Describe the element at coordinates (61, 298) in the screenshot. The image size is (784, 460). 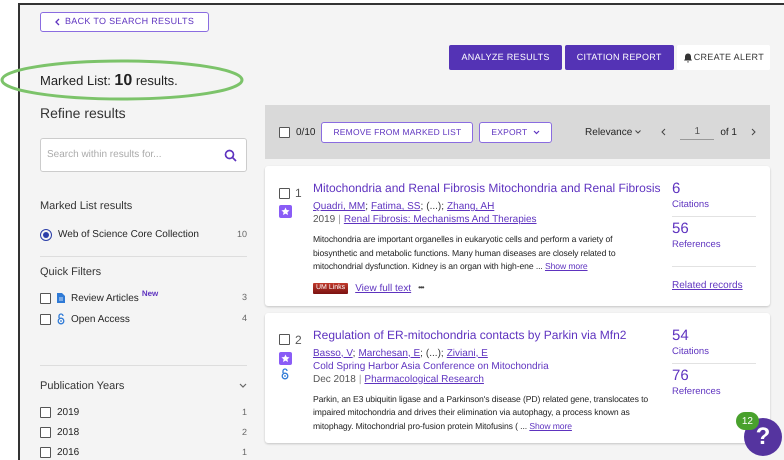
I see `document-icon` at that location.